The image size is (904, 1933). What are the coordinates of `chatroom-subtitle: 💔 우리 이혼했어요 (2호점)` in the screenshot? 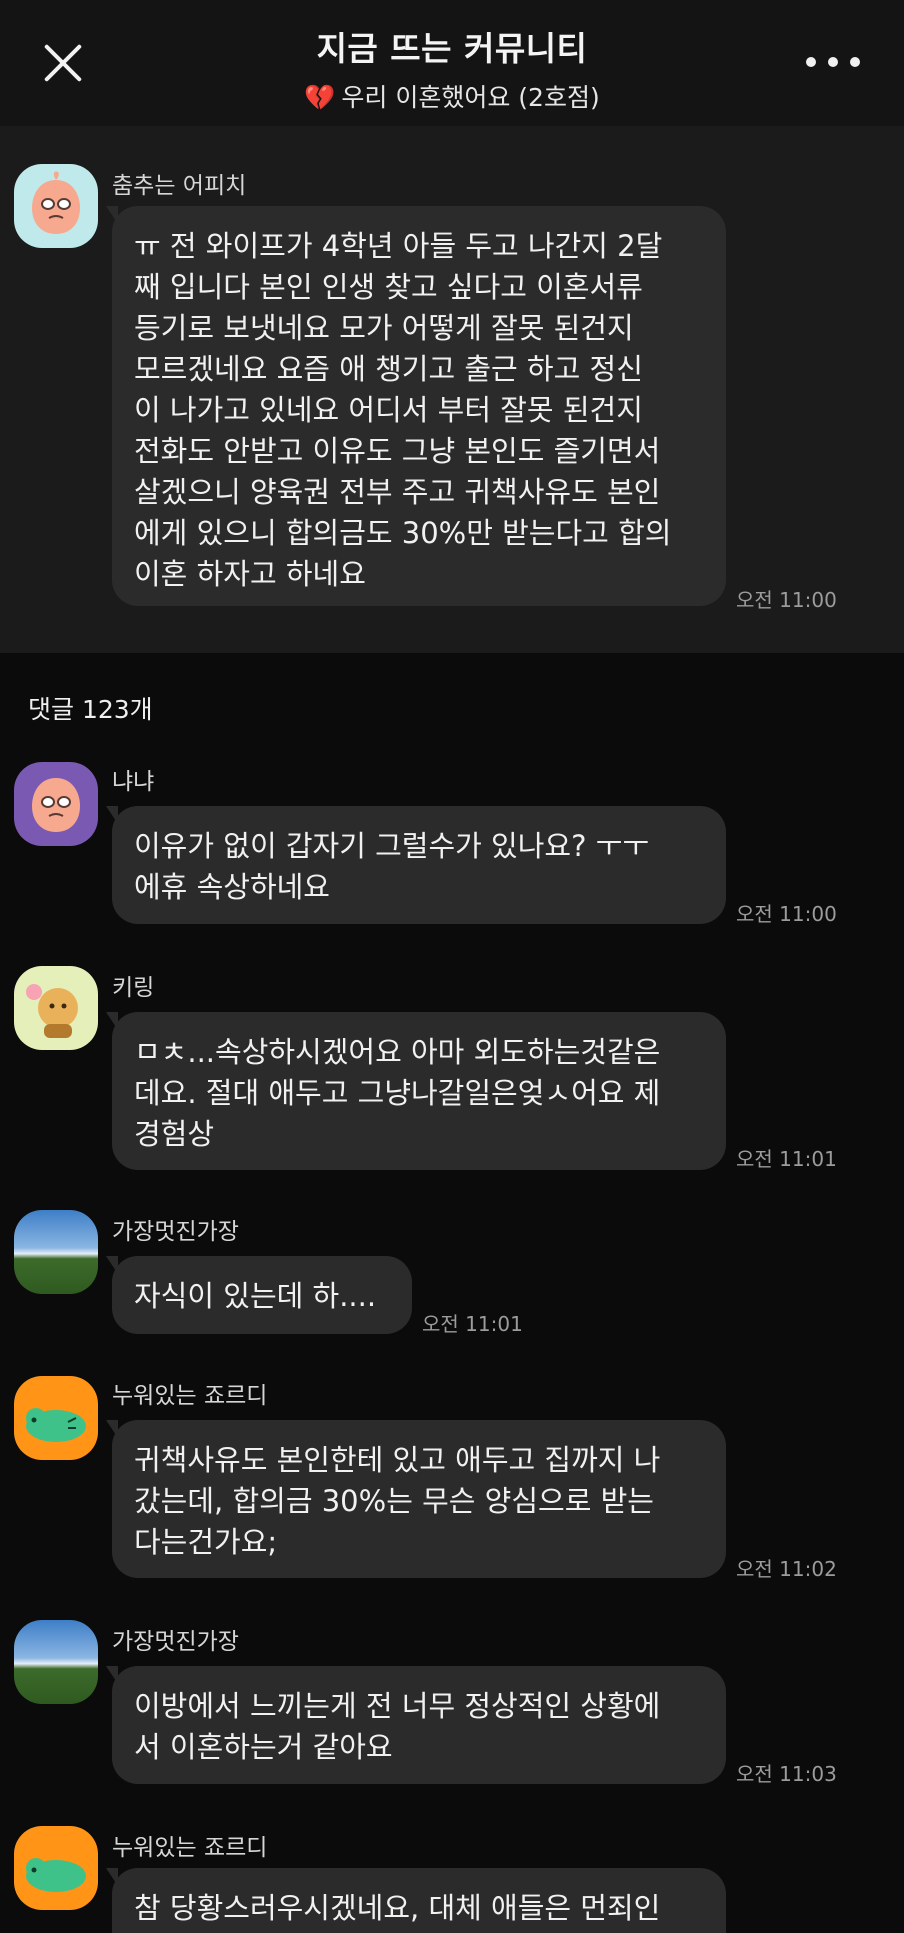 It's located at (452, 96).